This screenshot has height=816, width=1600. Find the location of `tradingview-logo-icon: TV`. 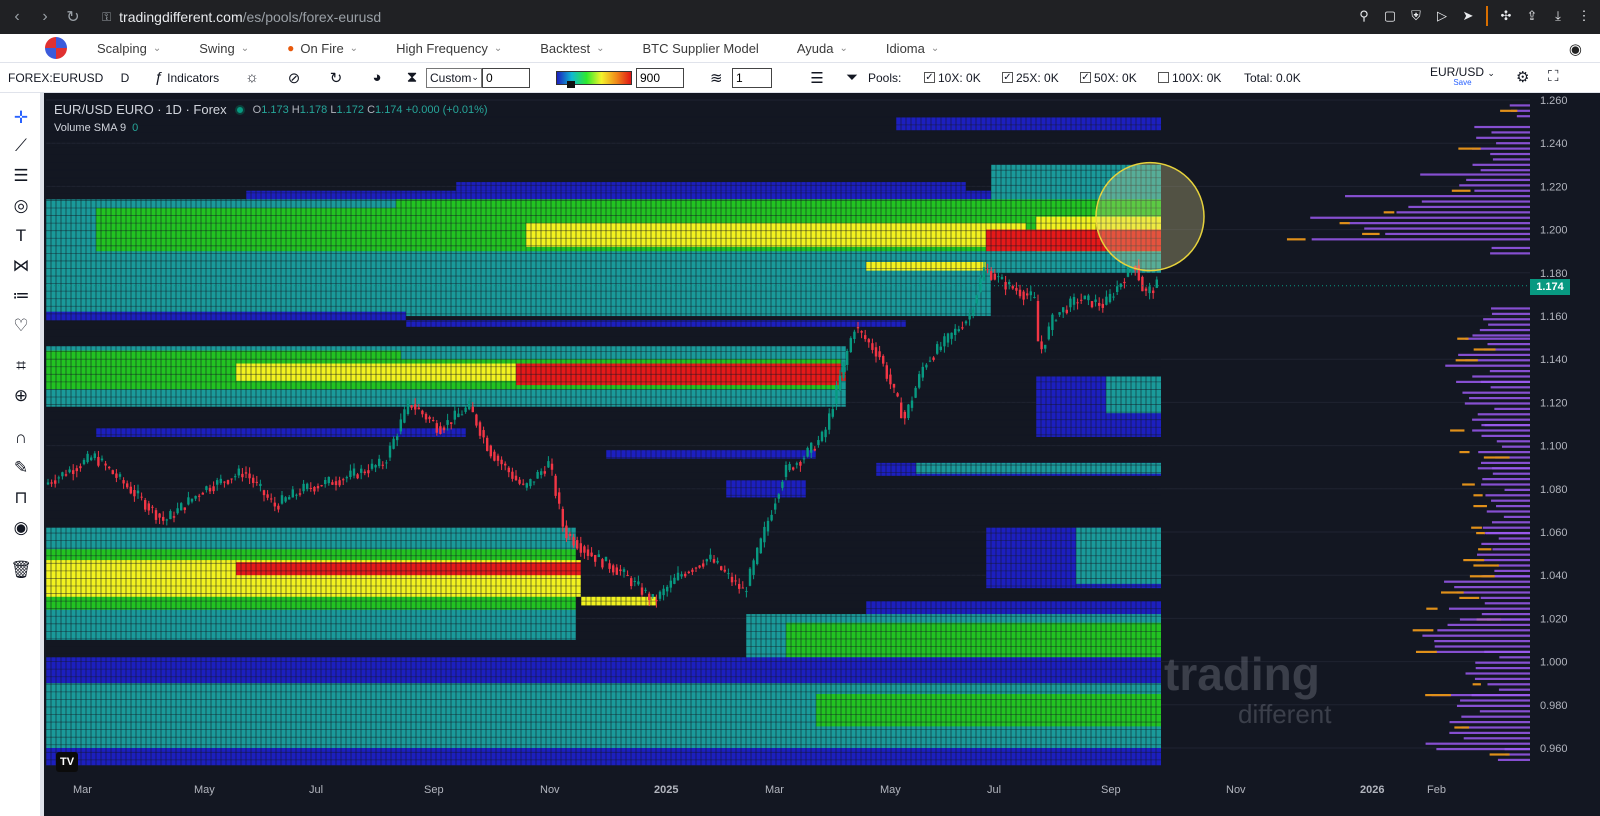

tradingview-logo-icon: TV is located at coordinates (67, 762).